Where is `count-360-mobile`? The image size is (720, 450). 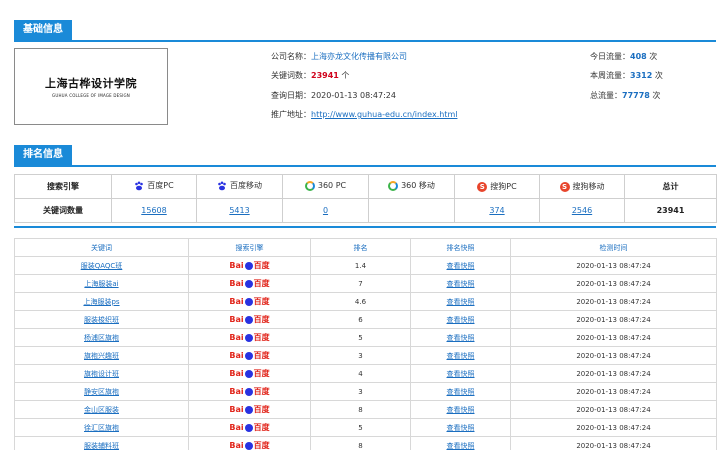
count-360-mobile is located at coordinates (411, 210).